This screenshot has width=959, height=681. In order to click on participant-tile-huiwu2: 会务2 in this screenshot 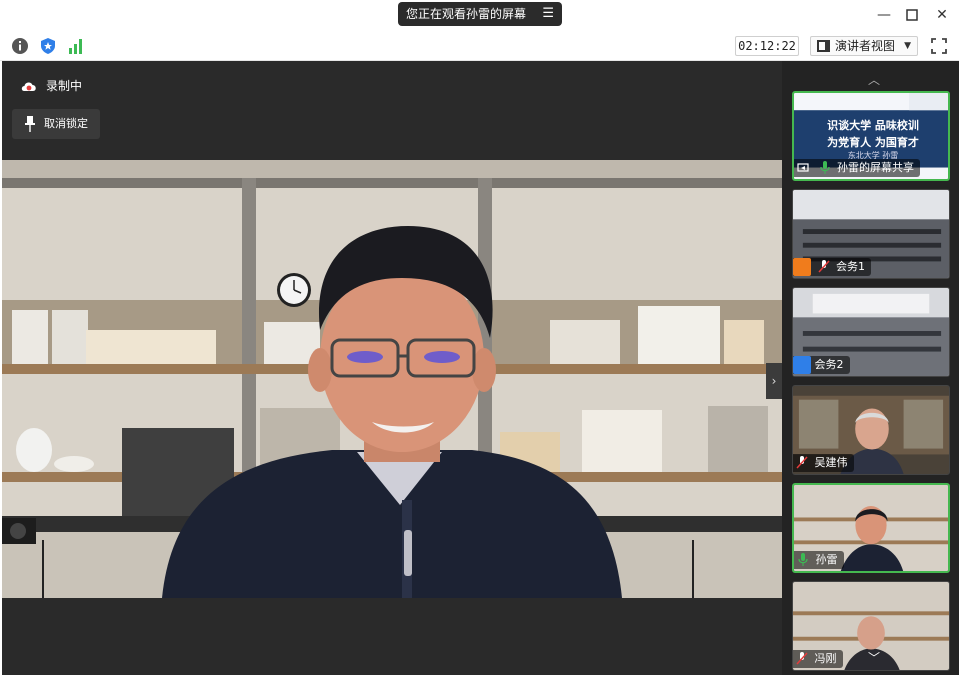, I will do `click(871, 332)`.